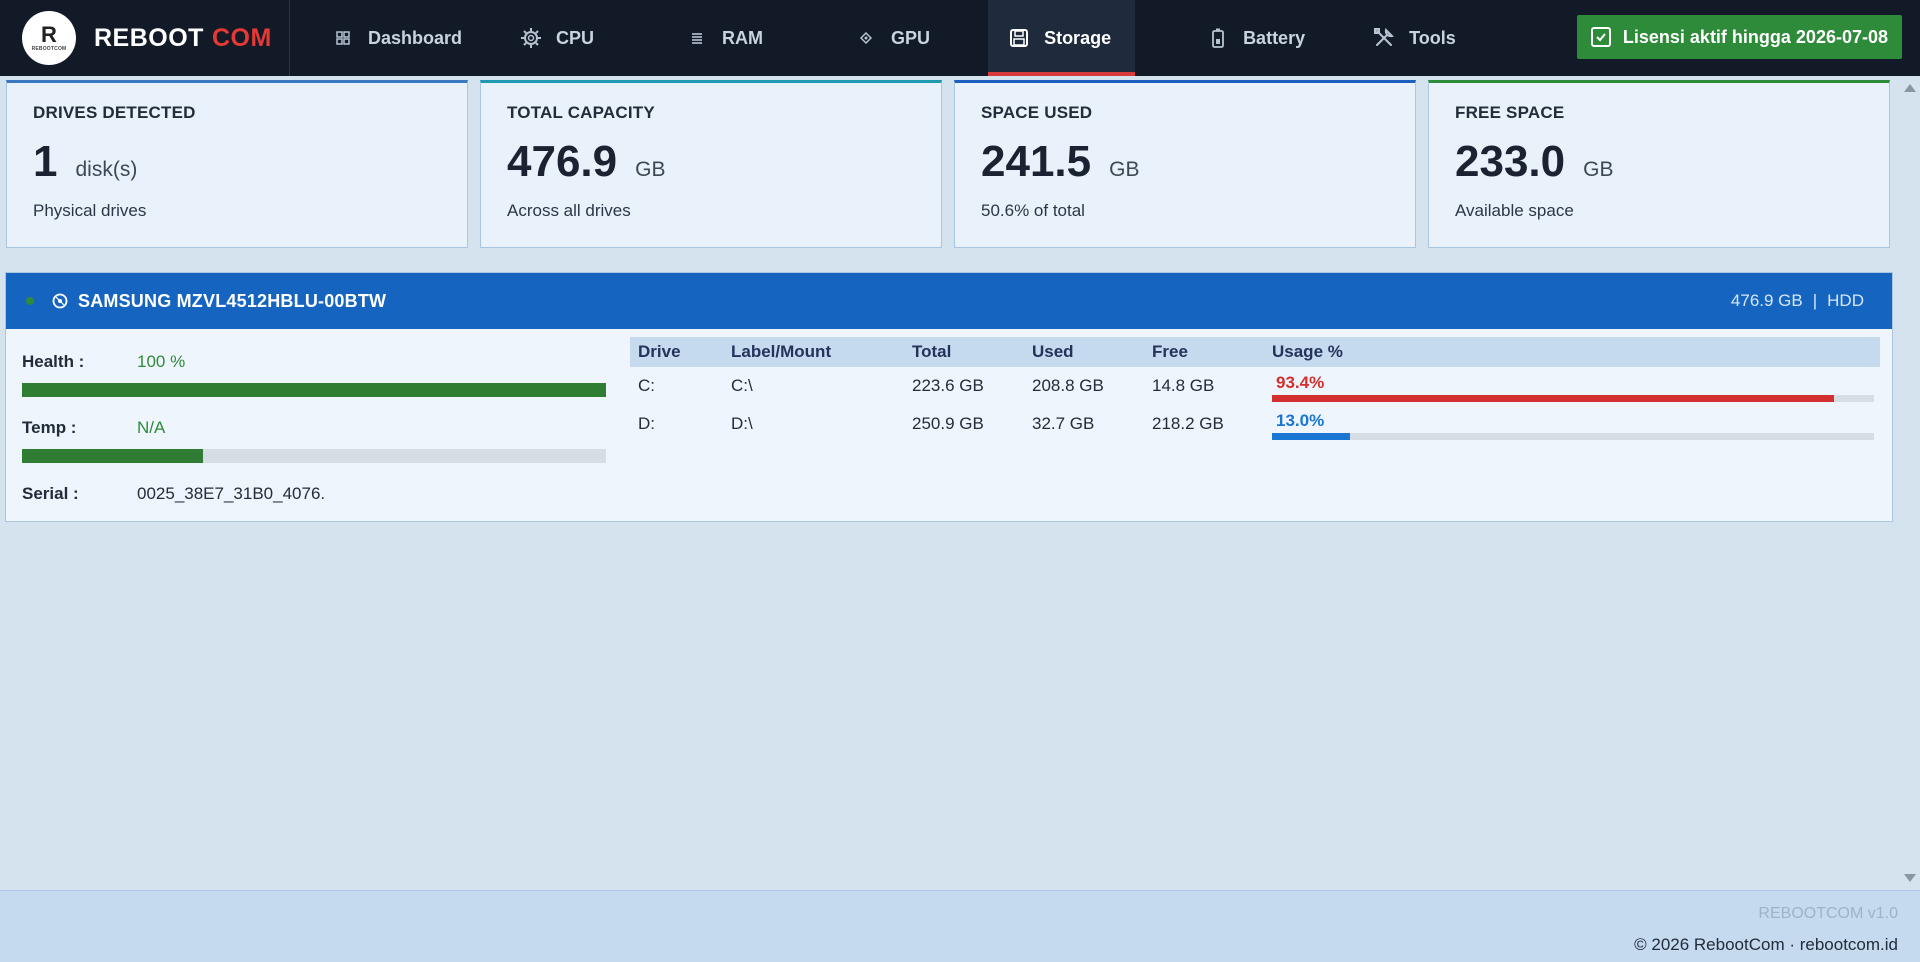 The width and height of the screenshot is (1920, 962). Describe the element at coordinates (161, 361) in the screenshot. I see `health-value: 100 %` at that location.